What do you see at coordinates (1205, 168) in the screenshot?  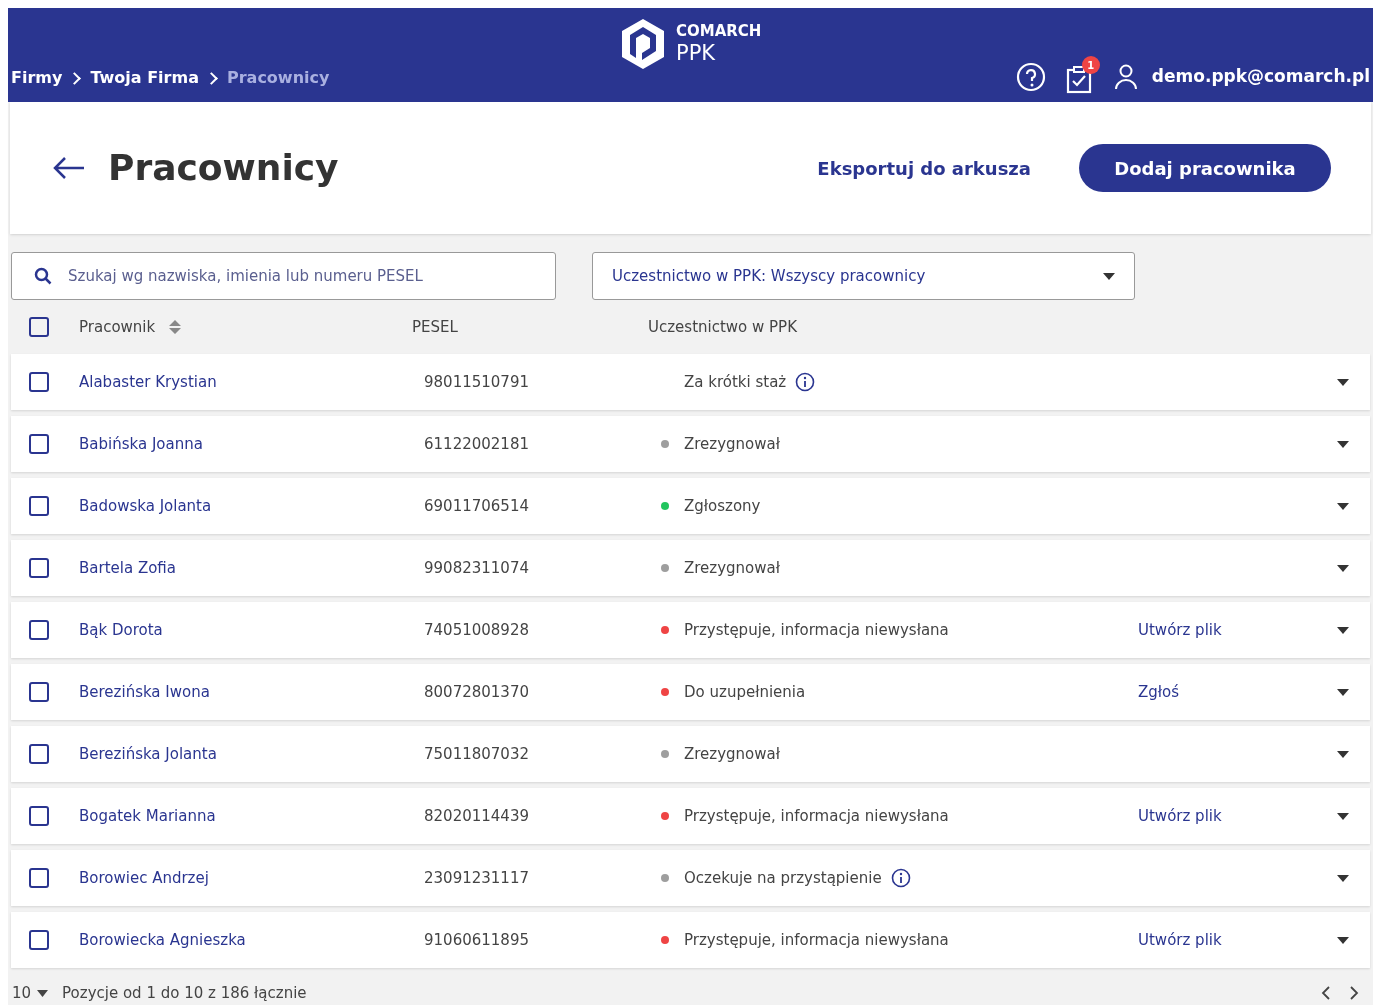 I see `add-employee-button: Dodaj pracownika` at bounding box center [1205, 168].